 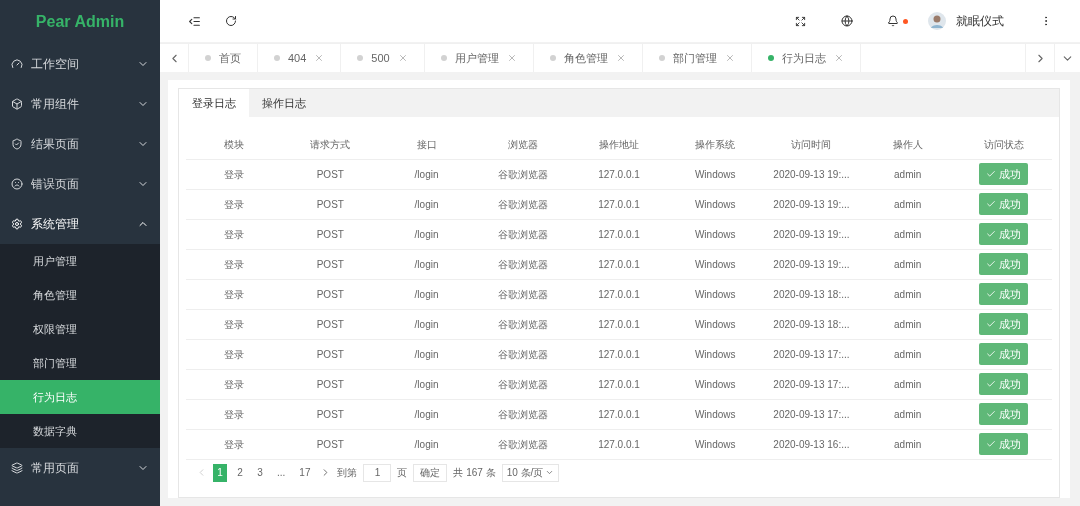 What do you see at coordinates (380, 58) in the screenshot?
I see `tab-label: 500` at bounding box center [380, 58].